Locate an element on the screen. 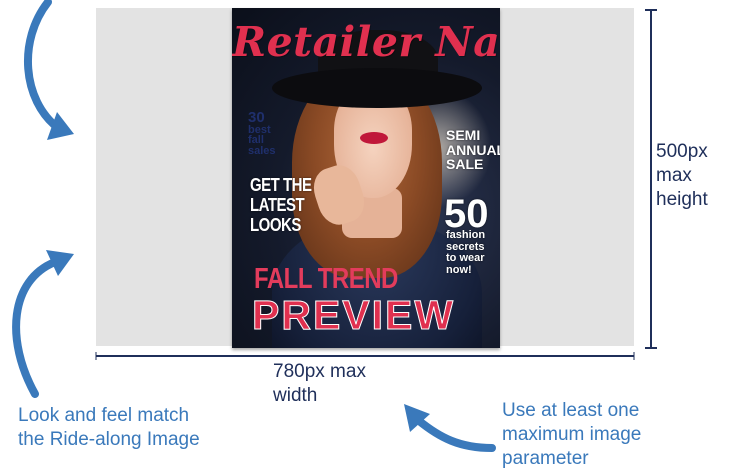 This screenshot has height=475, width=738. caption-left-line: the Ride-along Image is located at coordinates (109, 439).